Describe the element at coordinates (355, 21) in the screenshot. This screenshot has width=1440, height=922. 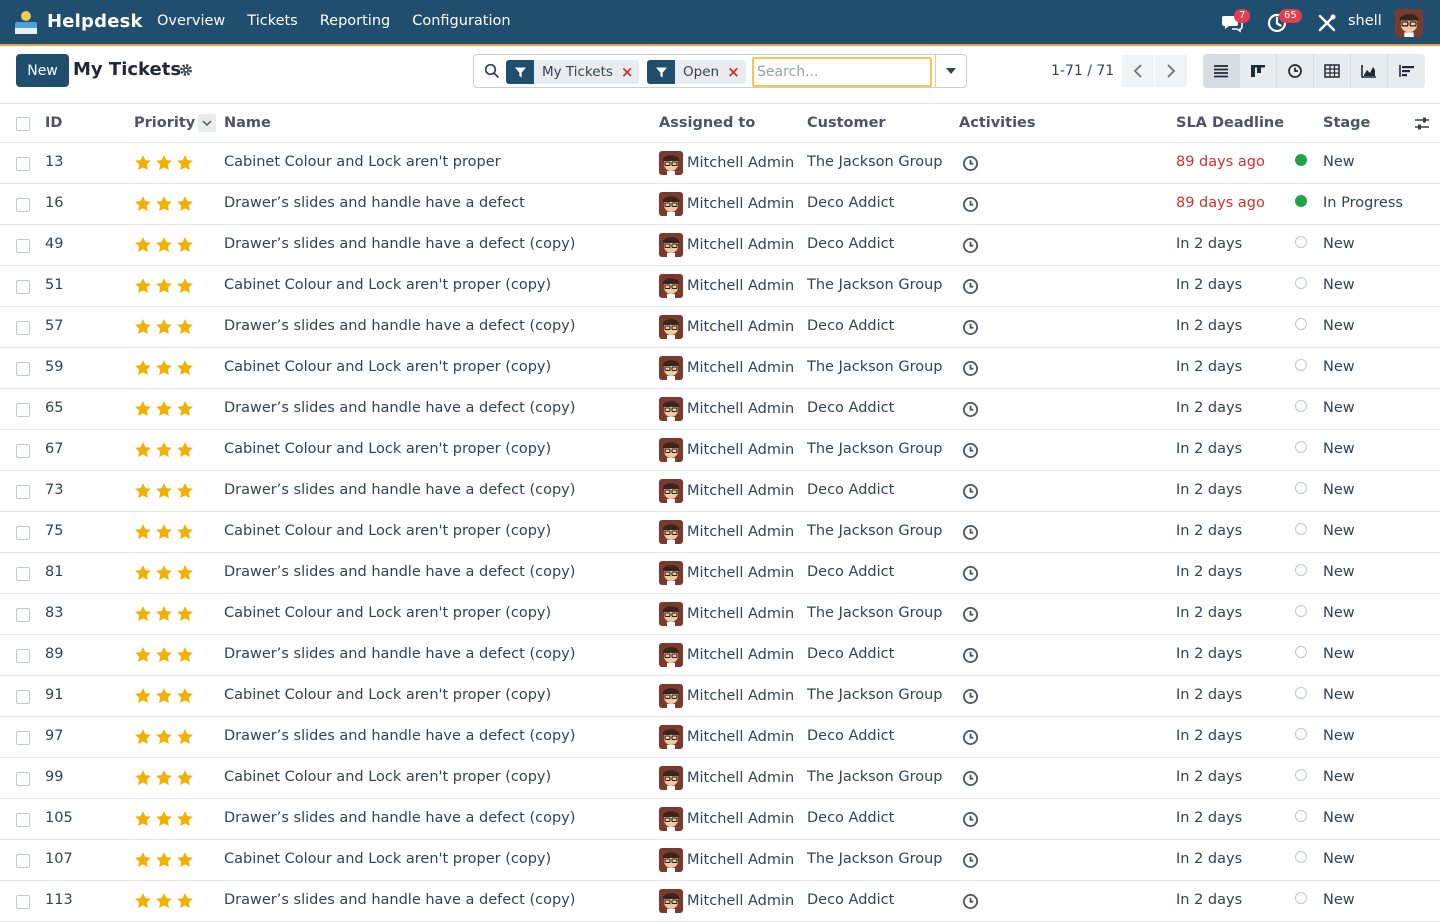
I see `menu-reporting: Reporting` at that location.